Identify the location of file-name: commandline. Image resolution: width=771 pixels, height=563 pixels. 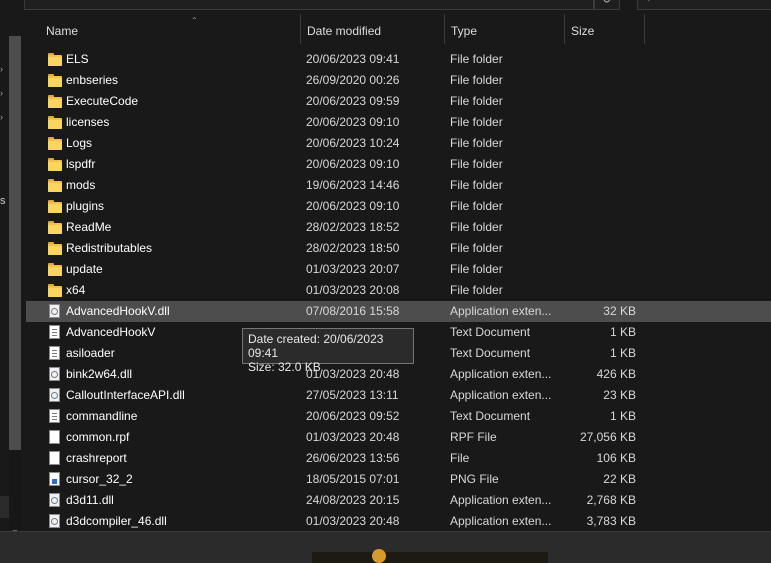
(102, 416).